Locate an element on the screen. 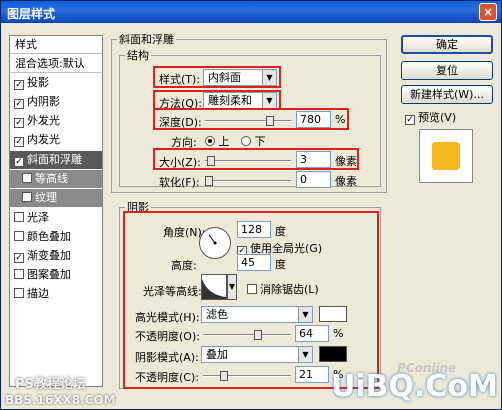 Image resolution: width=502 pixels, height=410 pixels. checkbox-bevel-emboss: ✓ is located at coordinates (19, 162).